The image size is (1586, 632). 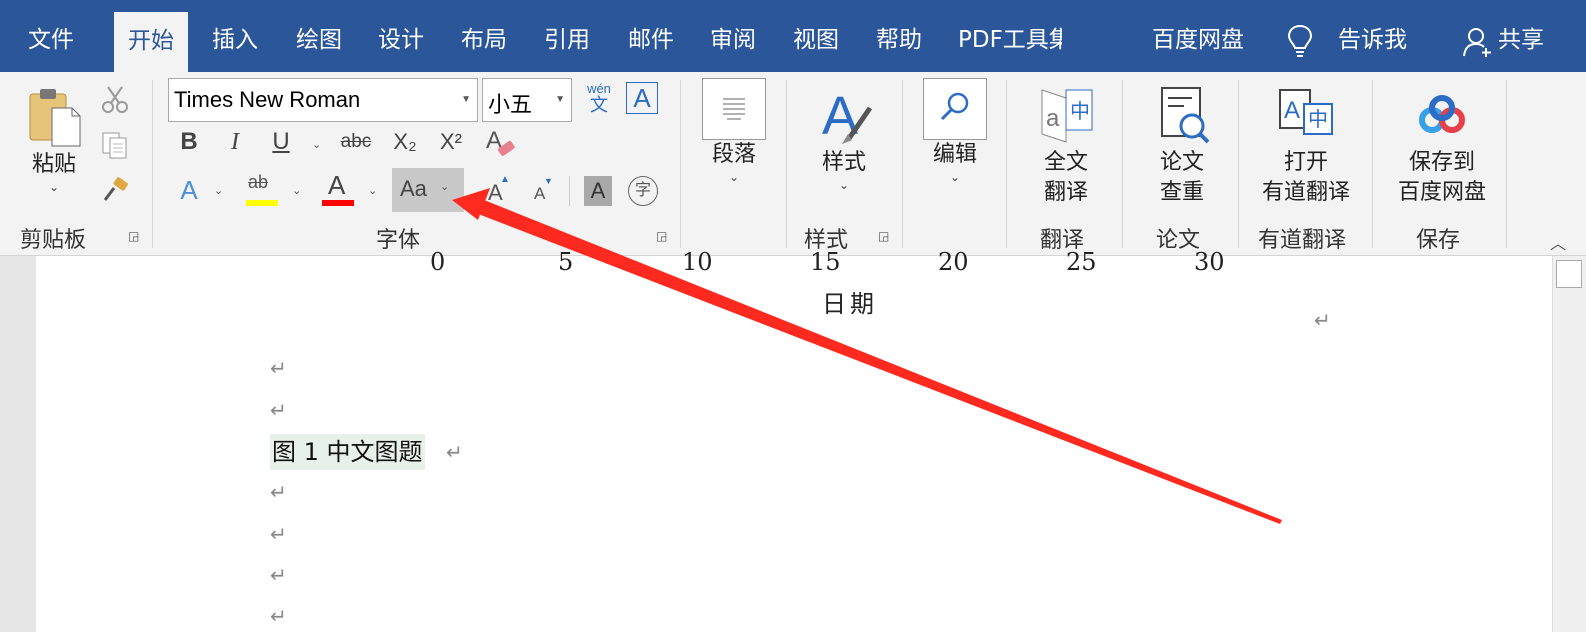 I want to click on cut-scissors-icon, so click(x=115, y=101).